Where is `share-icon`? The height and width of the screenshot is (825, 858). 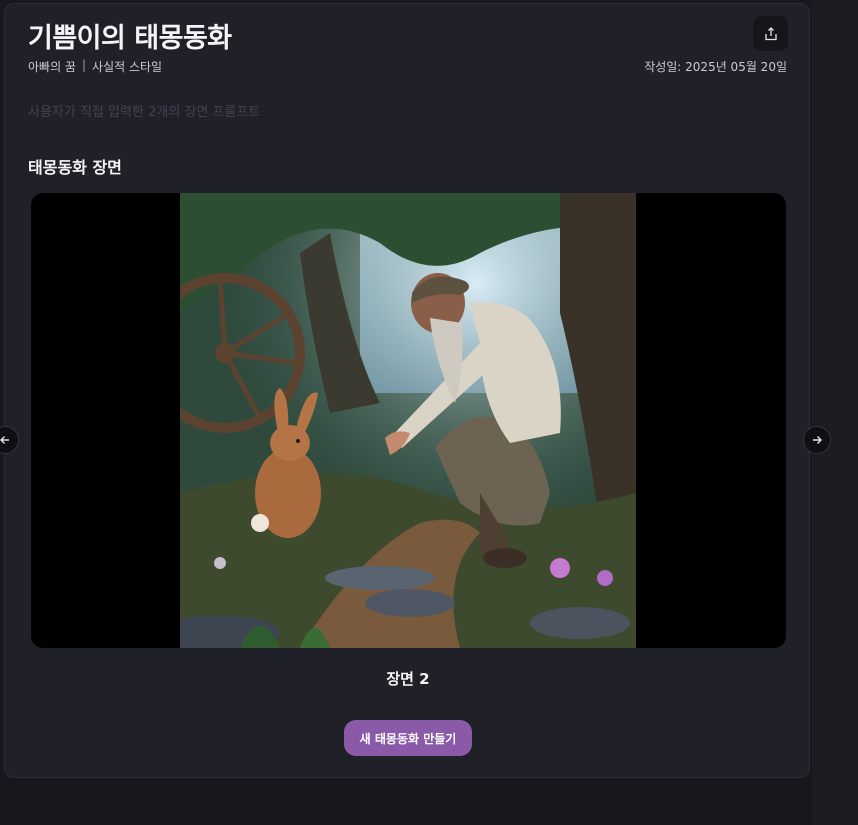
share-icon is located at coordinates (770, 33).